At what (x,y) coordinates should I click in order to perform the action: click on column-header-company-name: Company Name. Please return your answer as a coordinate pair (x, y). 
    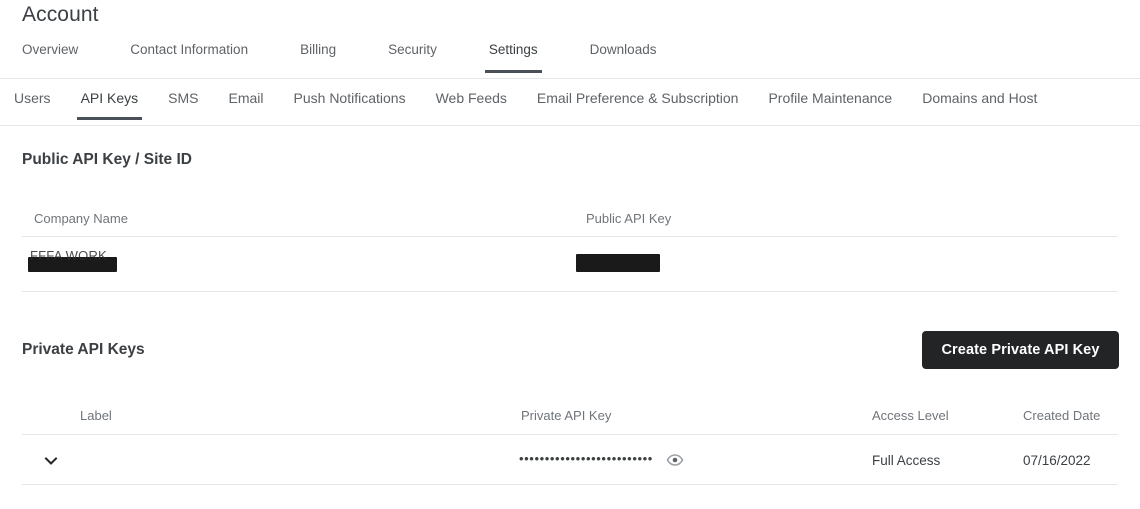
    Looking at the image, I should click on (81, 218).